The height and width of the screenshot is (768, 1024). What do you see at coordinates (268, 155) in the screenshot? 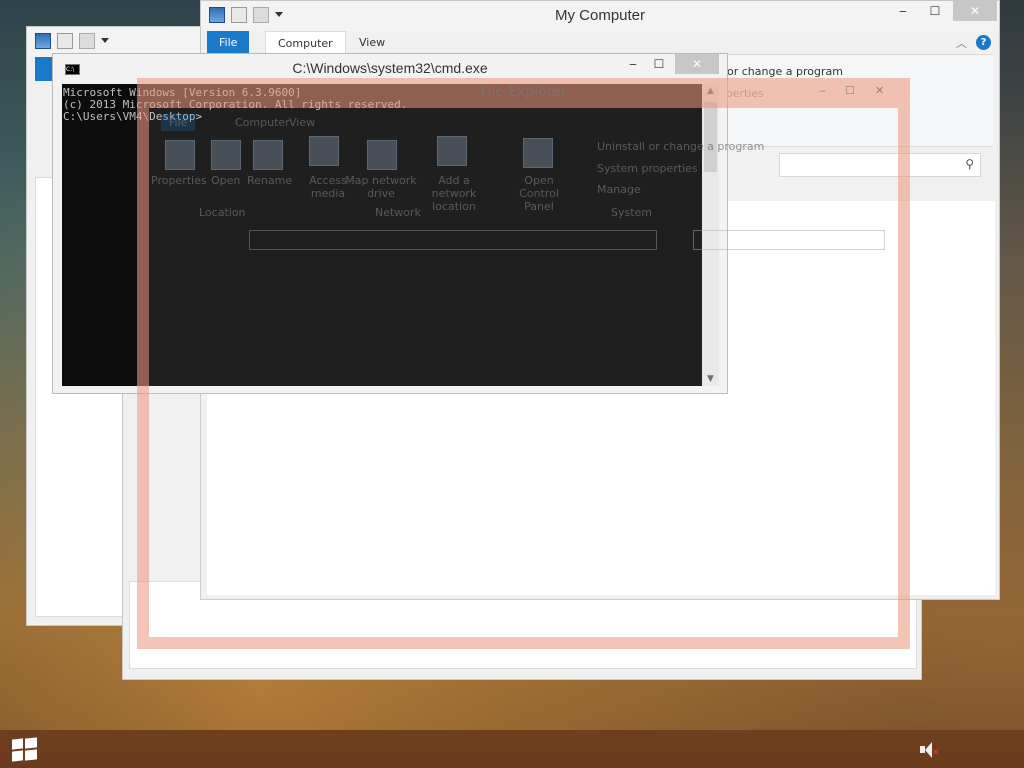
I see `rename-icon` at bounding box center [268, 155].